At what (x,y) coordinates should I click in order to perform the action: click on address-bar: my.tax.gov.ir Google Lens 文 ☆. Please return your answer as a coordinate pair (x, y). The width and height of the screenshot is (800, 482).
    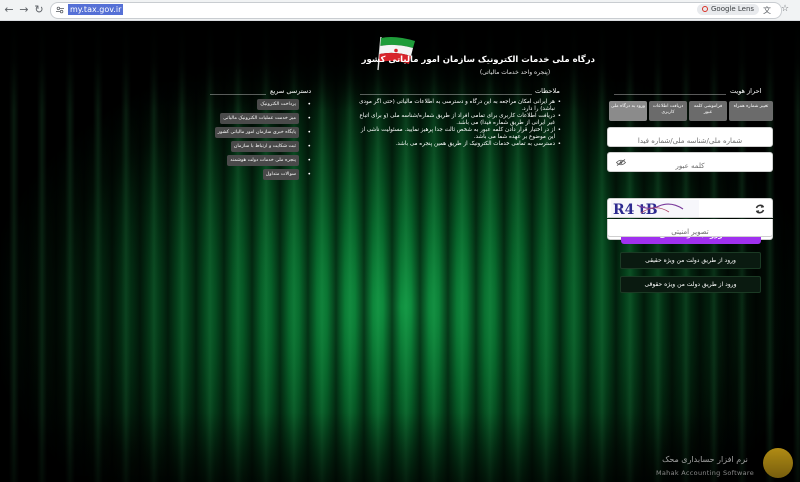
    Looking at the image, I should click on (419, 10).